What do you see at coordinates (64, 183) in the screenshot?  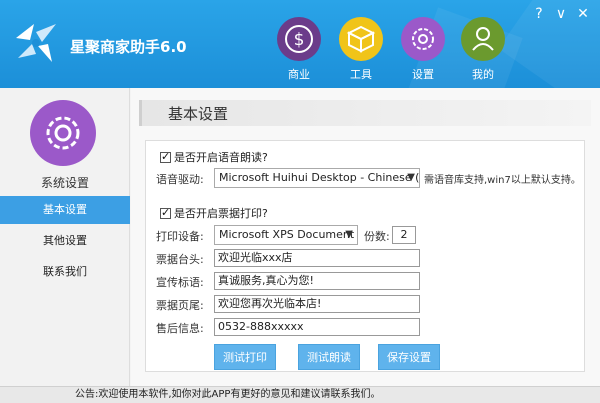 I see `sidebar-title: 系统设置` at bounding box center [64, 183].